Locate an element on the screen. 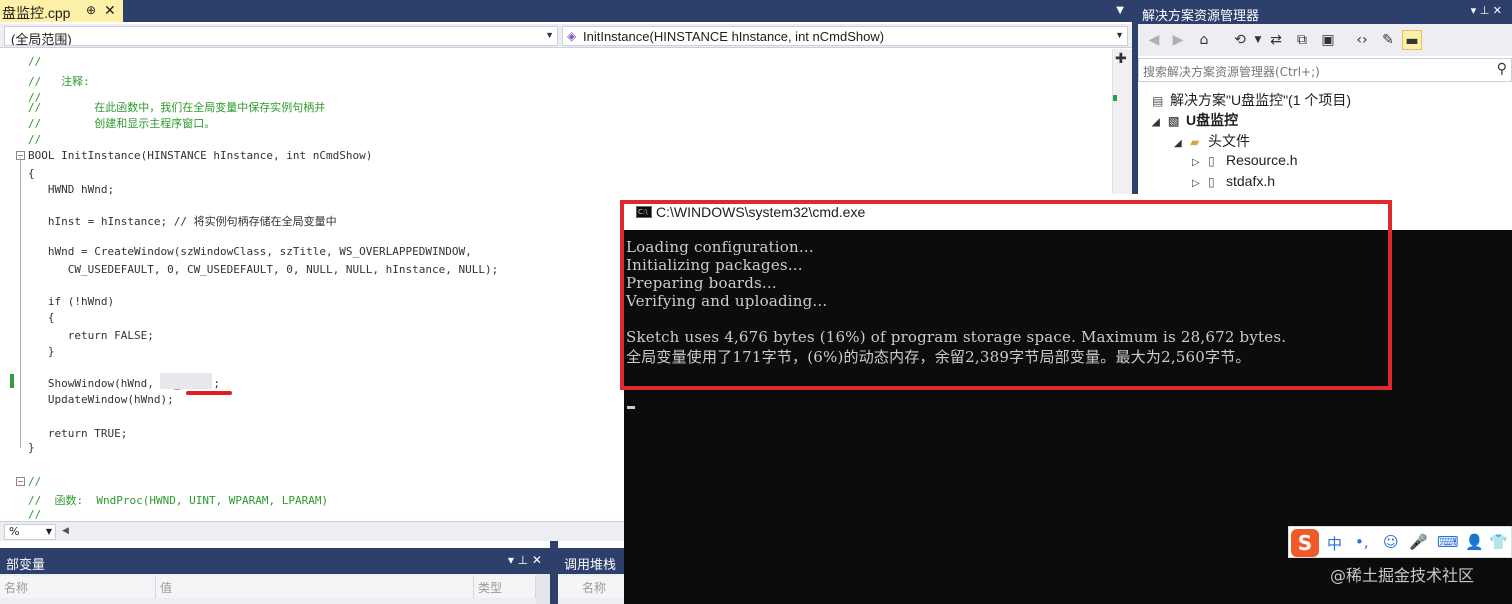 Image resolution: width=1512 pixels, height=604 pixels. home-icon: ⌂ is located at coordinates (1204, 40).